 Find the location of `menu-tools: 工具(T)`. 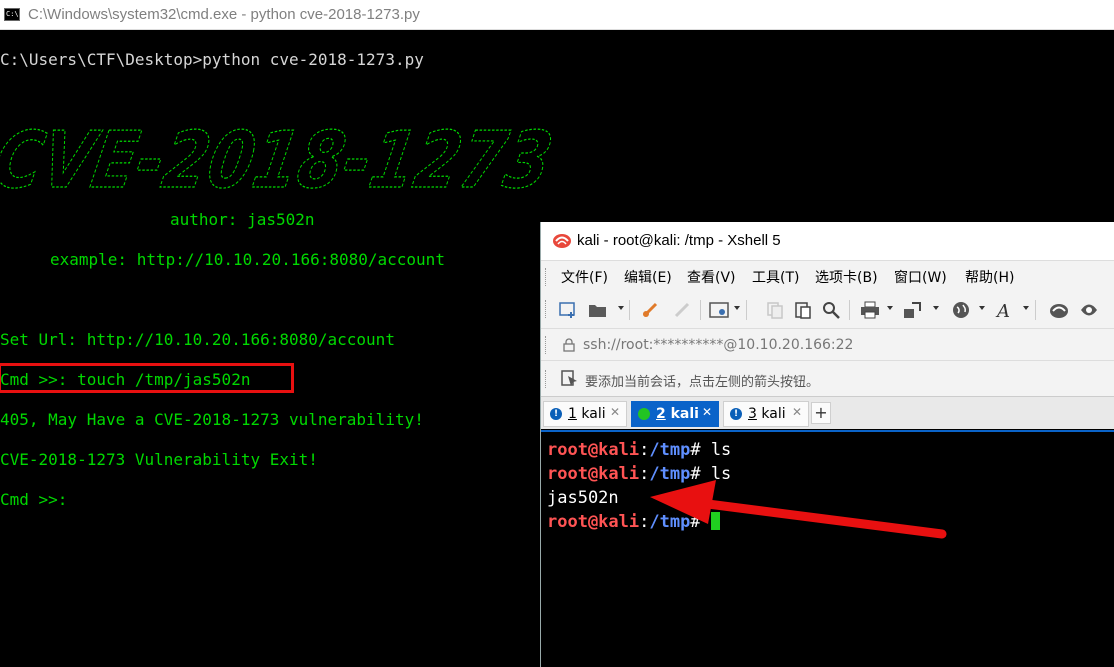

menu-tools: 工具(T) is located at coordinates (775, 277).